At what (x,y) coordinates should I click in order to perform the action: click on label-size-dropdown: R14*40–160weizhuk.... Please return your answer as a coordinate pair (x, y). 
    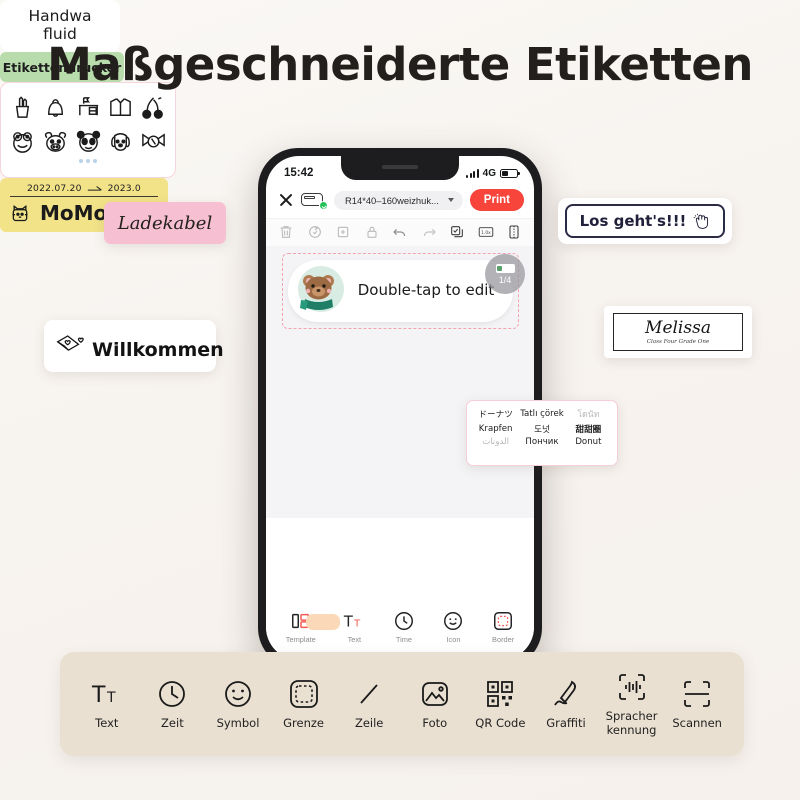
    Looking at the image, I should click on (398, 200).